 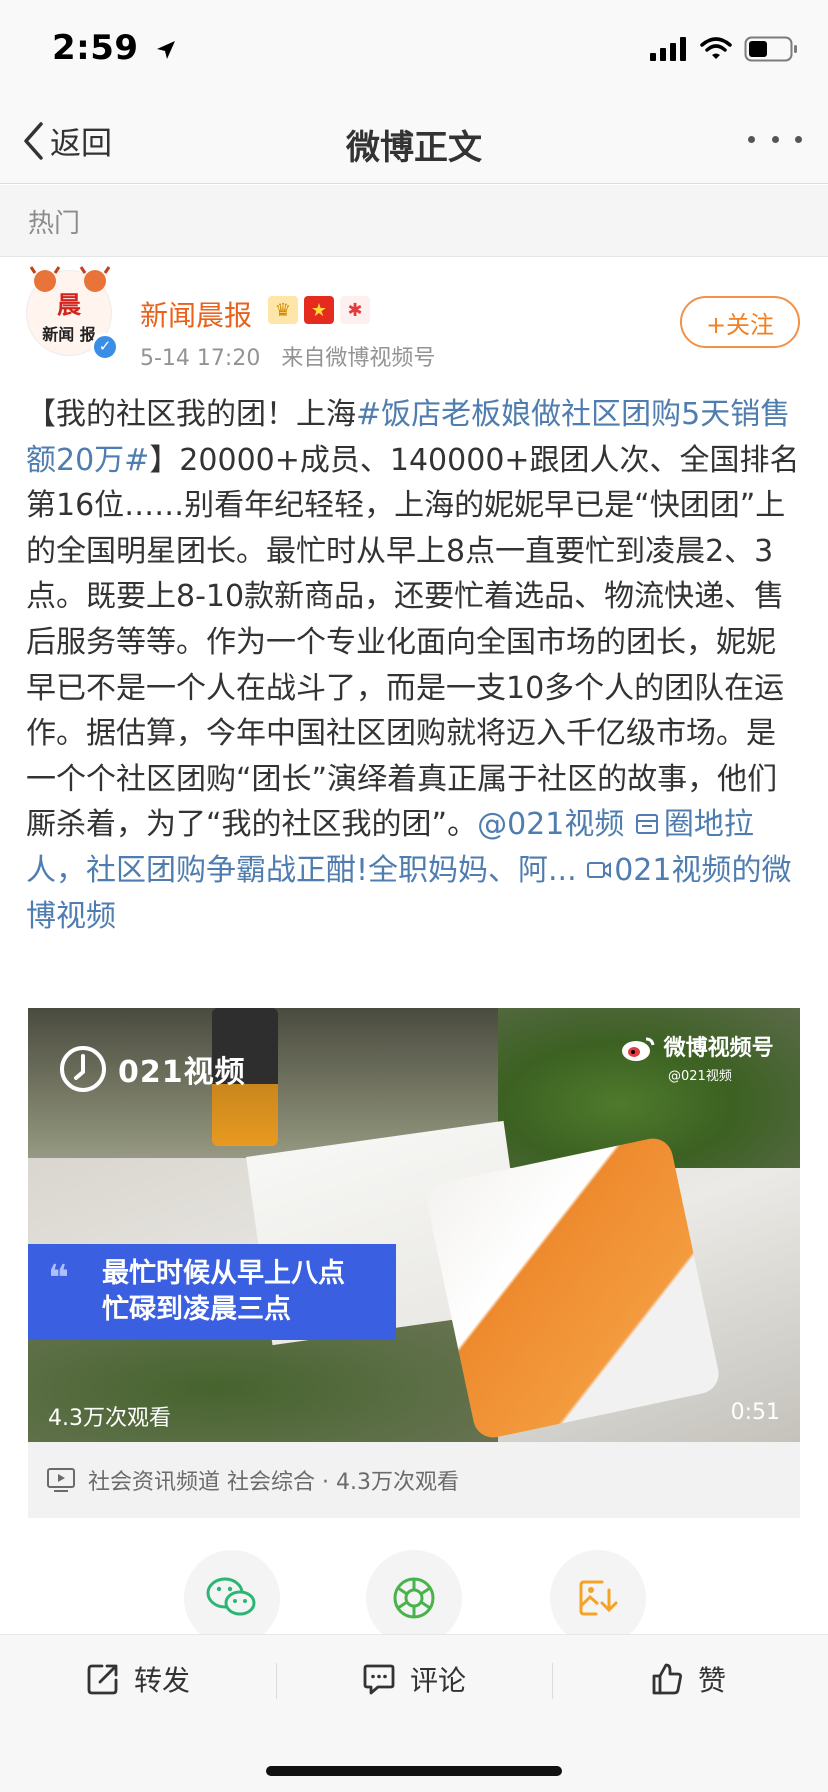 I want to click on video-channel-name: 021视频, so click(x=182, y=1072).